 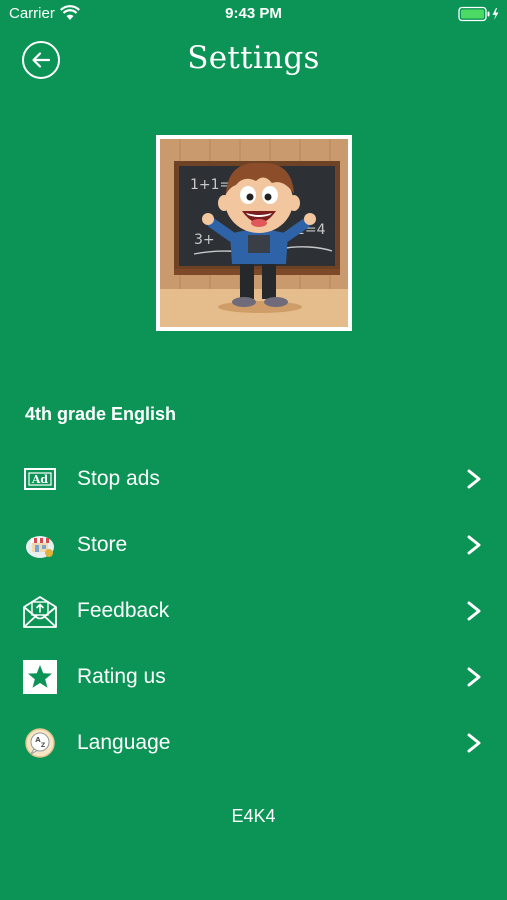 What do you see at coordinates (40, 743) in the screenshot?
I see `language-icon: A Z` at bounding box center [40, 743].